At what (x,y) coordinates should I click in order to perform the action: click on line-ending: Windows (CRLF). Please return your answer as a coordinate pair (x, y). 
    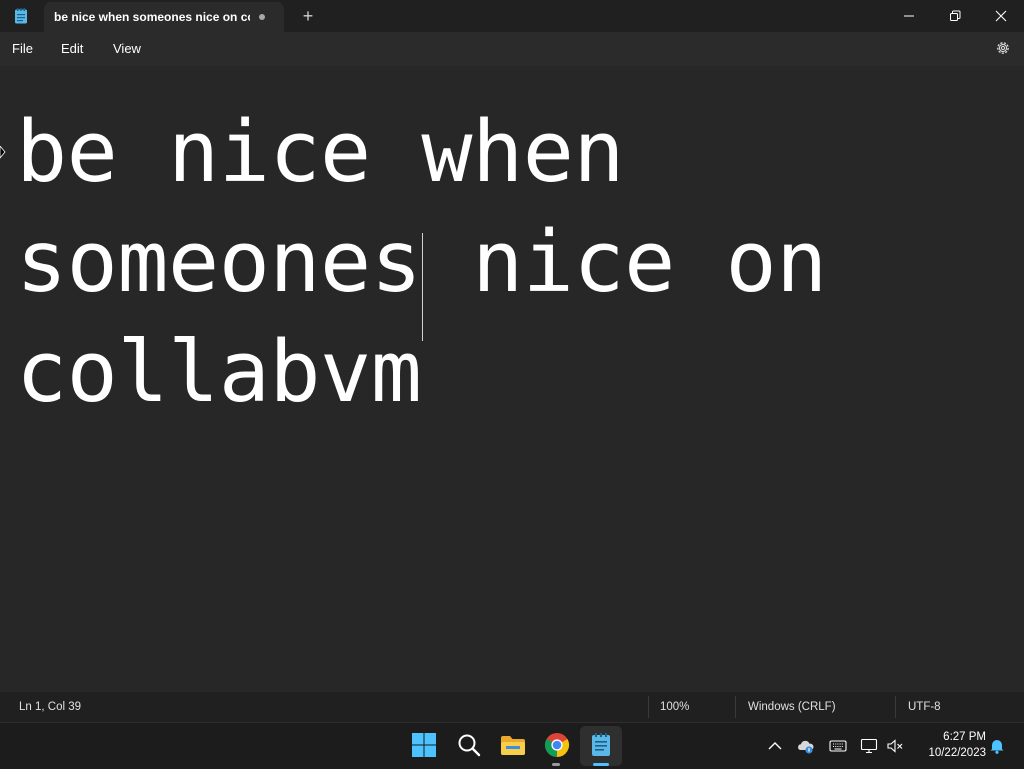
    Looking at the image, I should click on (792, 707).